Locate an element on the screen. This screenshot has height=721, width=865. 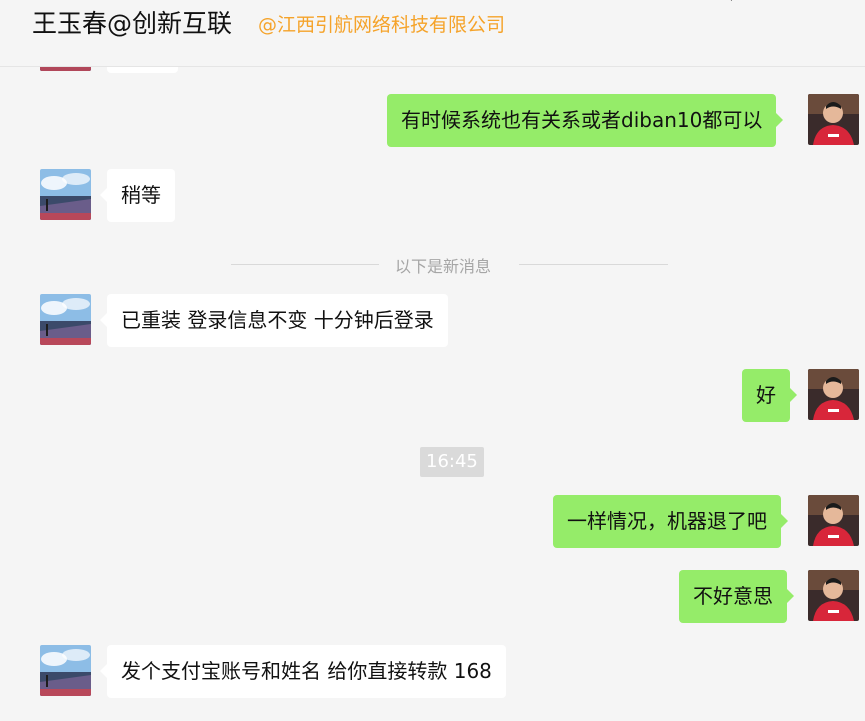
divider-label: 以下是新消息 is located at coordinates (443, 266).